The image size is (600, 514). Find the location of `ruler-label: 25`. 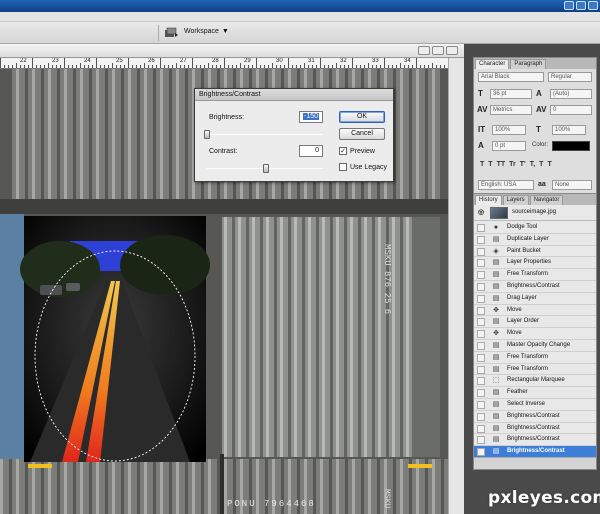

ruler-label: 25 is located at coordinates (119, 61).